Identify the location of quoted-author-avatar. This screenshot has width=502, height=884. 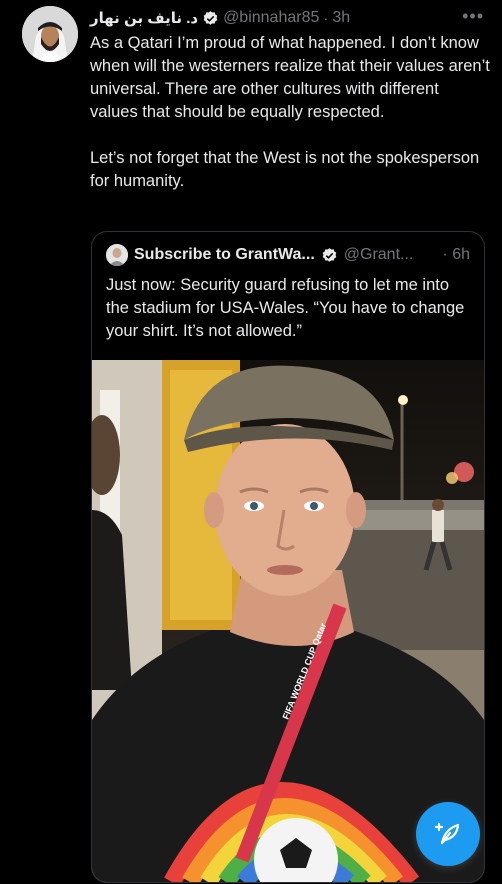
(117, 255).